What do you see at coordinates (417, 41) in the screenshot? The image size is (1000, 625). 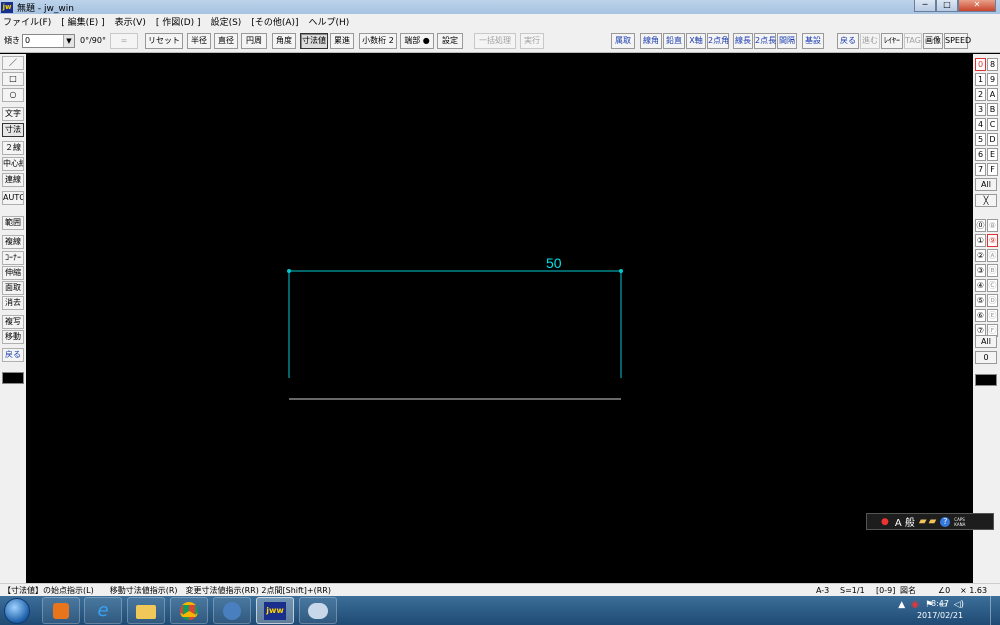 I see `end-mark-button: 端部 ●` at bounding box center [417, 41].